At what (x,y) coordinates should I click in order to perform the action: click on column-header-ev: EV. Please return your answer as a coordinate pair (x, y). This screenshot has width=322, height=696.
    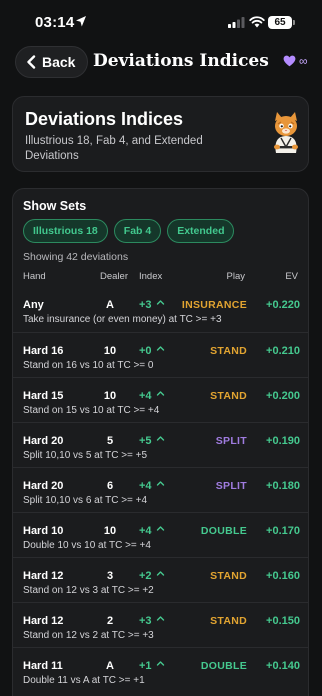
    Looking at the image, I should click on (291, 276).